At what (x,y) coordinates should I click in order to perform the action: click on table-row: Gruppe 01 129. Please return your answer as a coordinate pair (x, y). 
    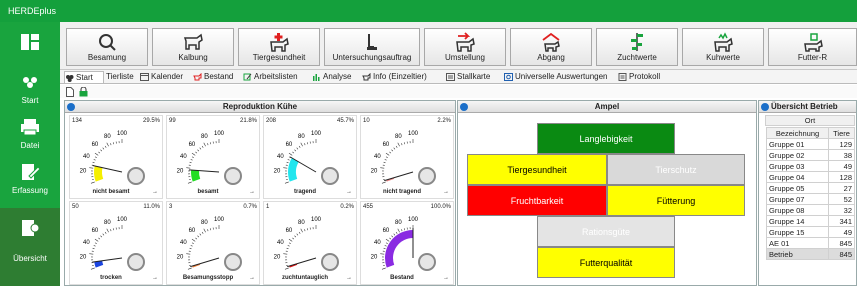
    Looking at the image, I should click on (810, 144).